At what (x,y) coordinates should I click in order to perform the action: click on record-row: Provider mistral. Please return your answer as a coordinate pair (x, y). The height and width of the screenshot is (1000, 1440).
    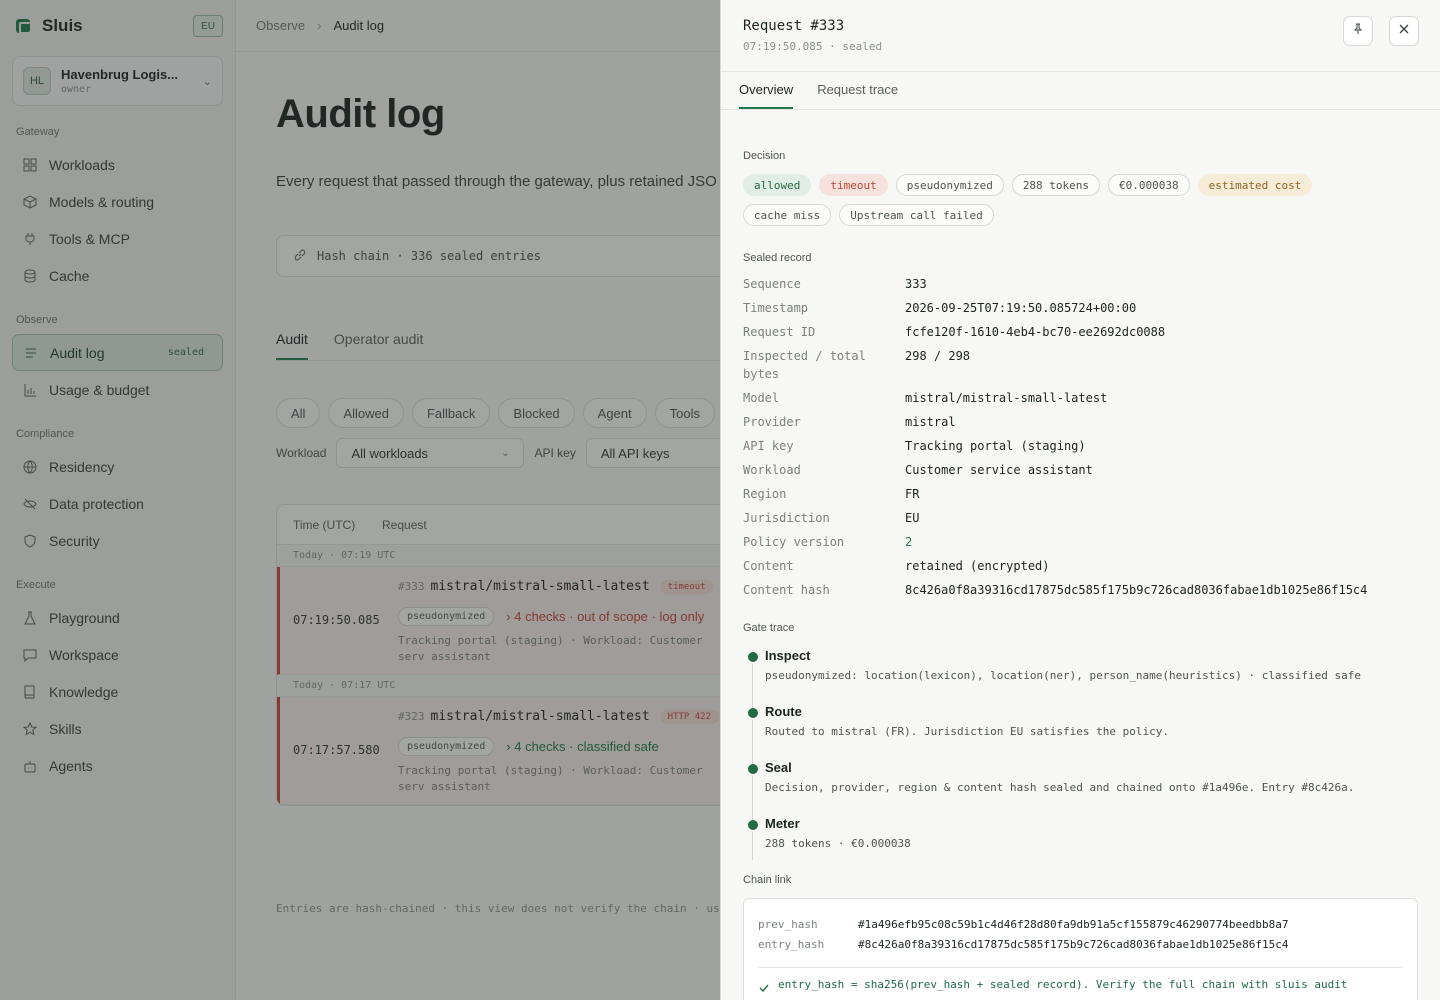
    Looking at the image, I should click on (1080, 422).